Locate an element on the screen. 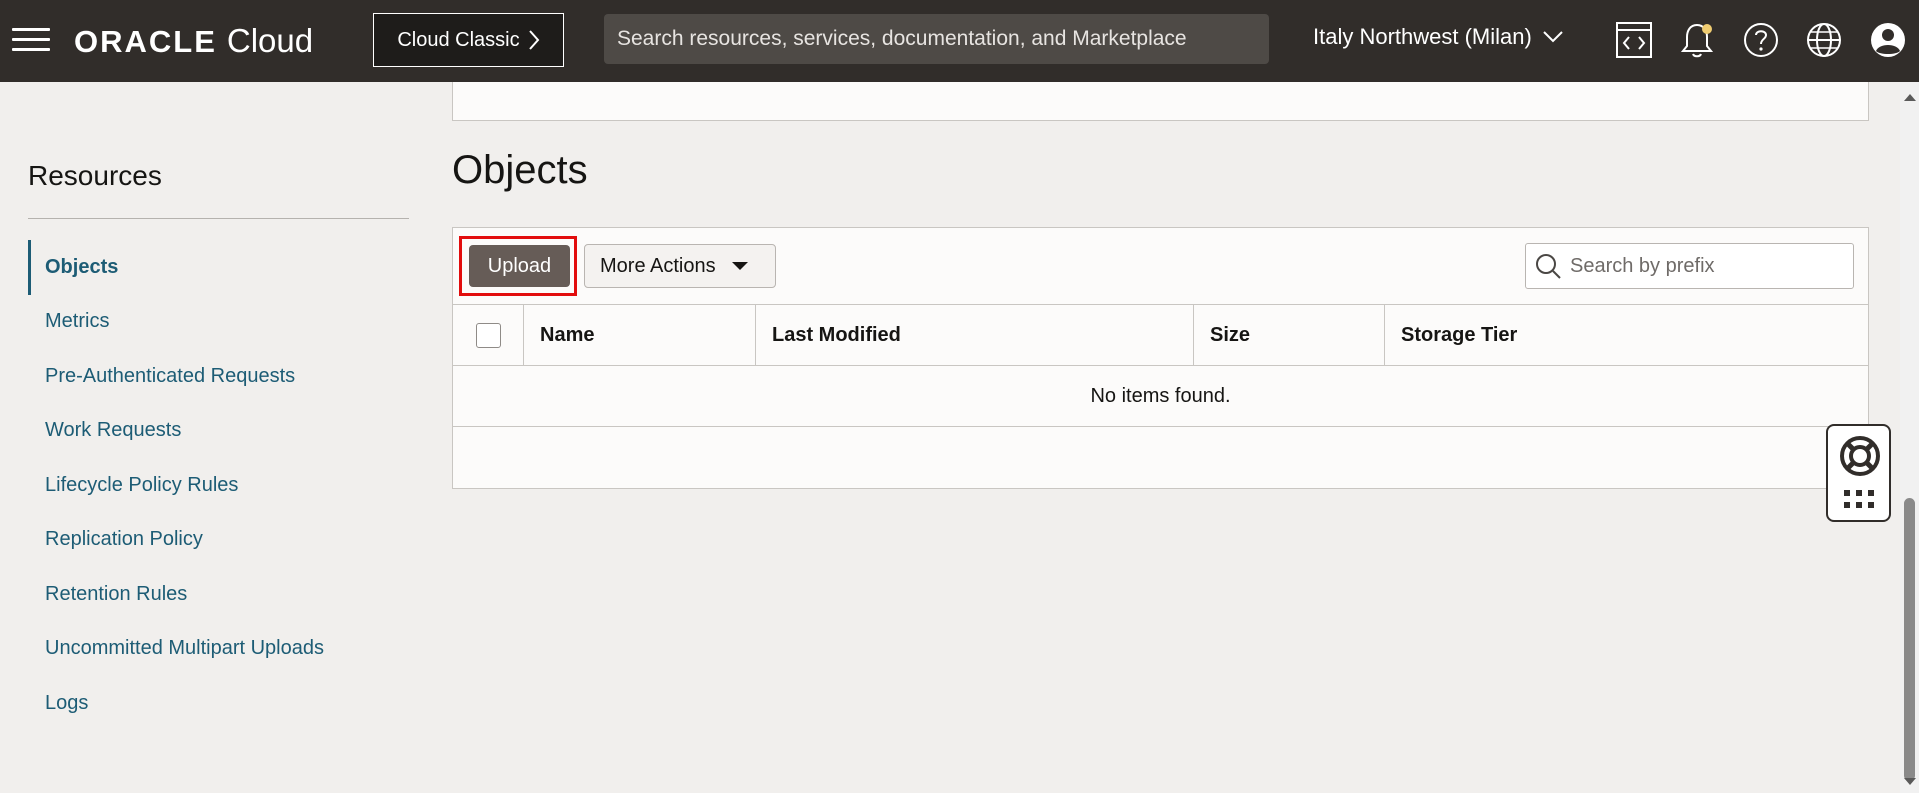 This screenshot has width=1919, height=793. sidebar-item-uncommitted-multipart-uploads: Uncommitted Multipart Uploads is located at coordinates (218, 649).